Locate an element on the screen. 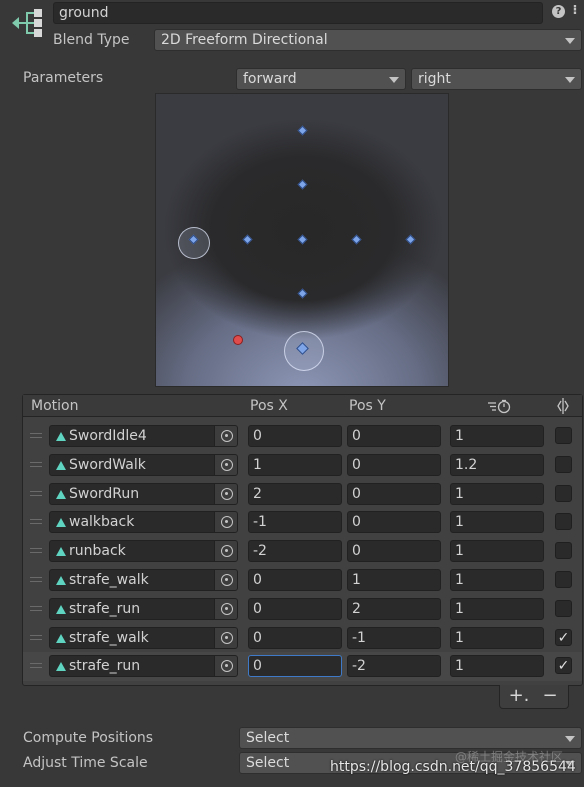 Image resolution: width=584 pixels, height=787 pixels. motion-clip-name: walkback is located at coordinates (102, 522).